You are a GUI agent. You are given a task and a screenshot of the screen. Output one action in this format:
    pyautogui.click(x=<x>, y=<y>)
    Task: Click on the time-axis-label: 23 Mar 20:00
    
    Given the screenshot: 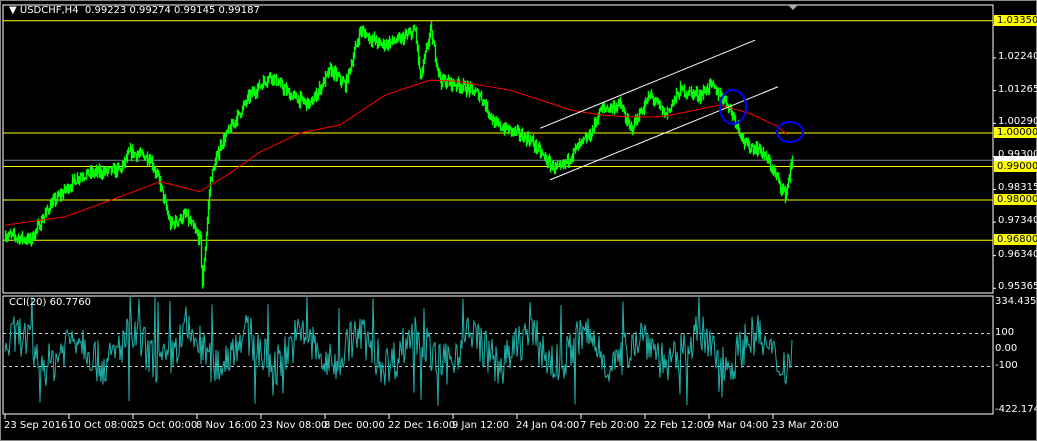 What is the action you would take?
    pyautogui.click(x=805, y=425)
    